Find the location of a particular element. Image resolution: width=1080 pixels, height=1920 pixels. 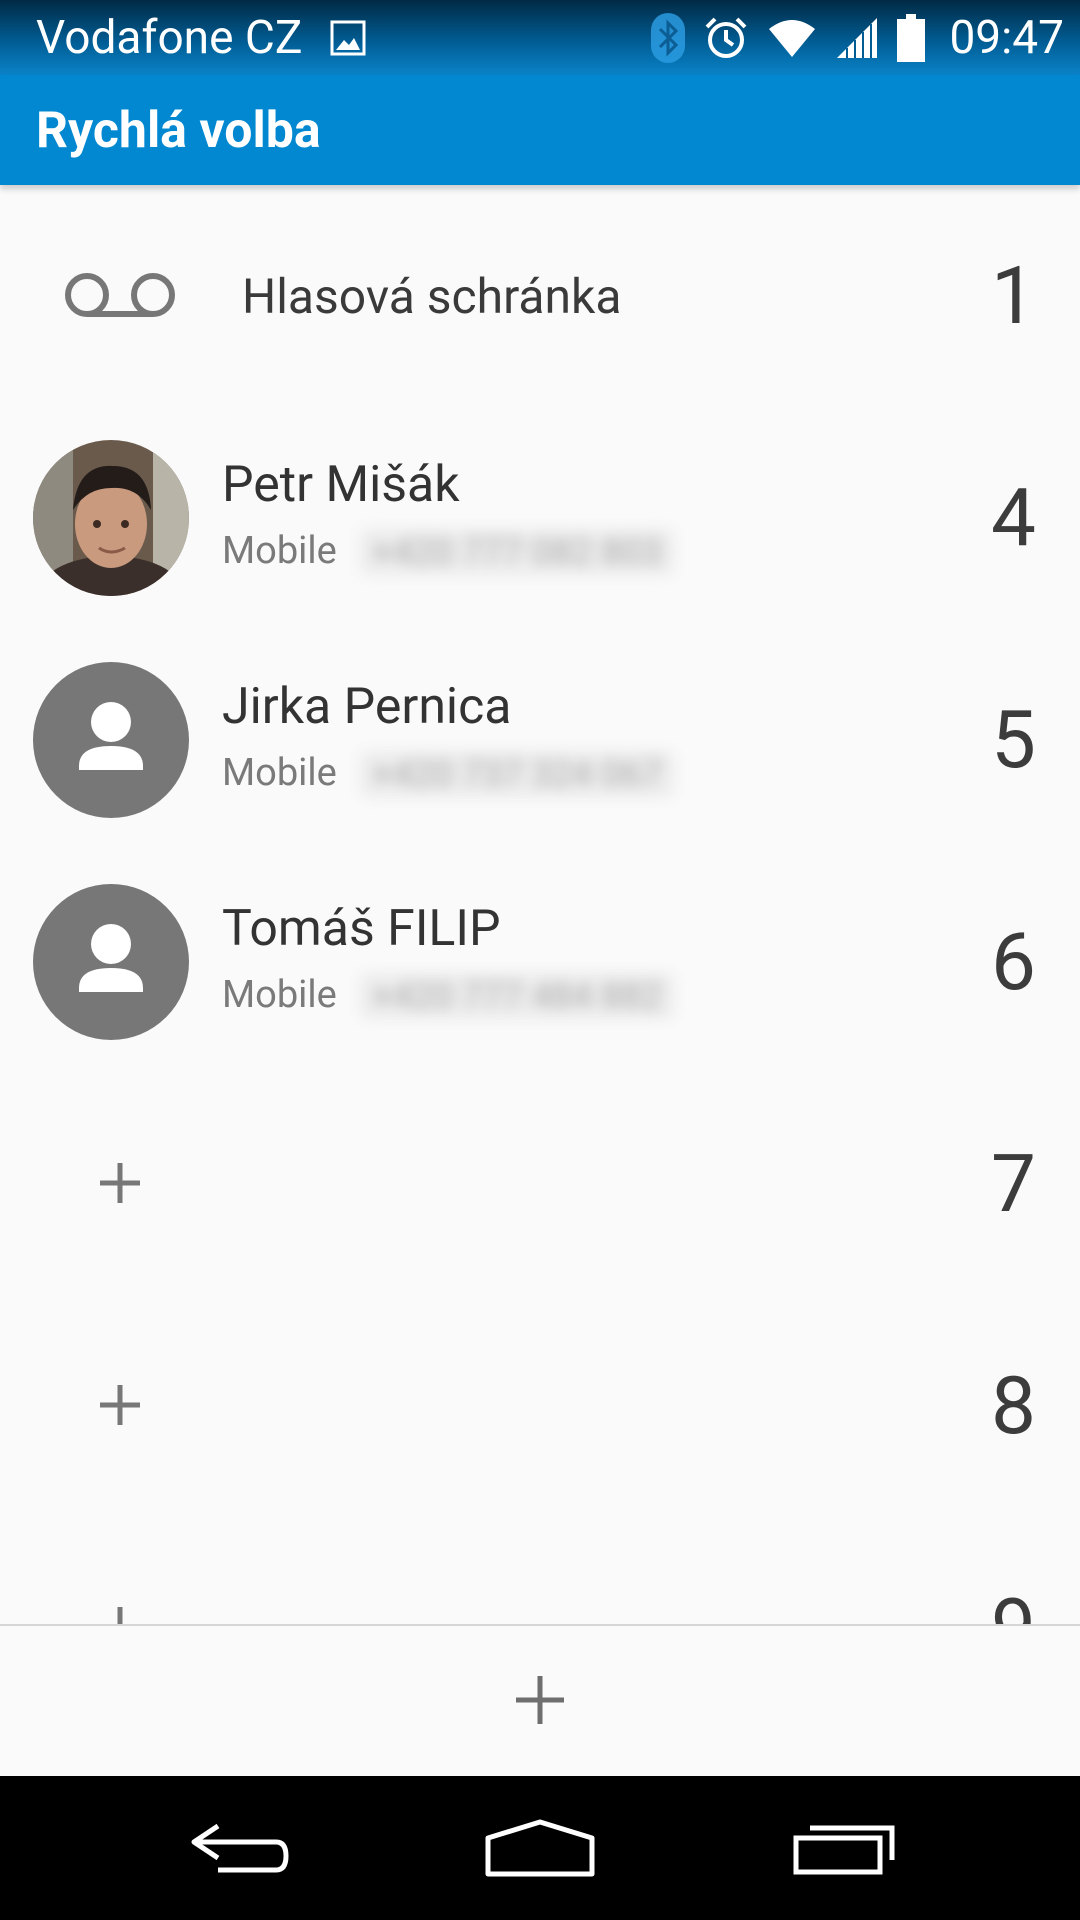

voicemail-icon is located at coordinates (120, 295).